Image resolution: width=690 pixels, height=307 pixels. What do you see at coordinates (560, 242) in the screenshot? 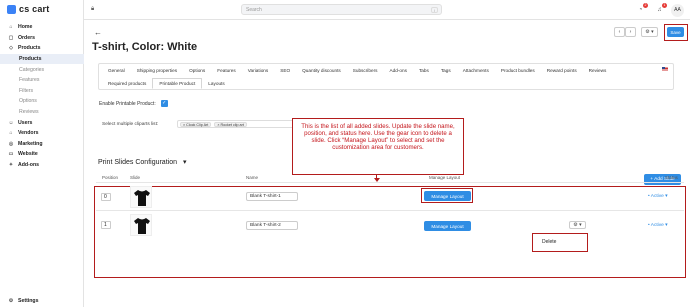
I see `delete-menu-highlight: Delete` at bounding box center [560, 242].